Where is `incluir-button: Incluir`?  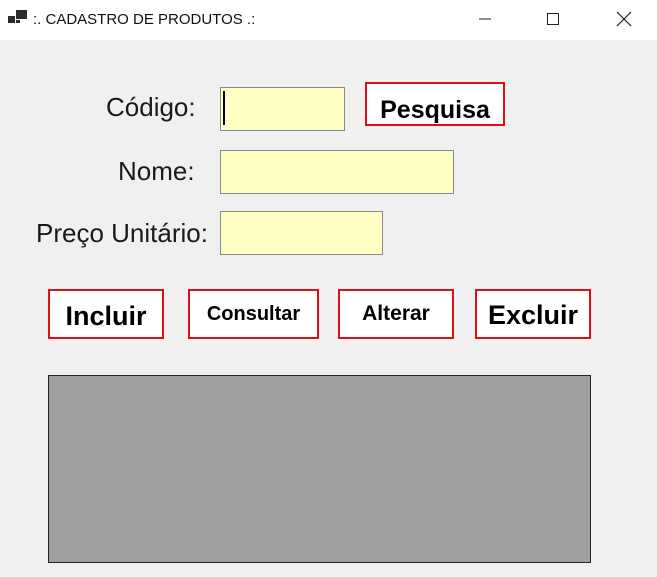 incluir-button: Incluir is located at coordinates (106, 314).